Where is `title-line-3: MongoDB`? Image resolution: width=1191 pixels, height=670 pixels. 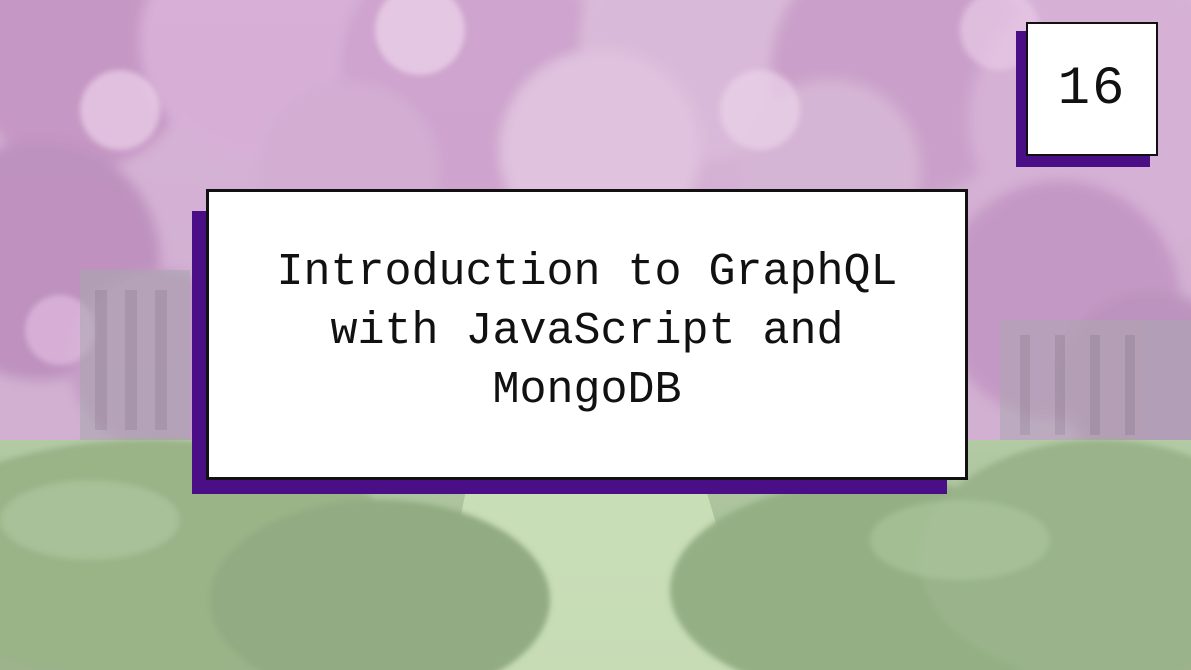
title-line-3: MongoDB is located at coordinates (587, 390).